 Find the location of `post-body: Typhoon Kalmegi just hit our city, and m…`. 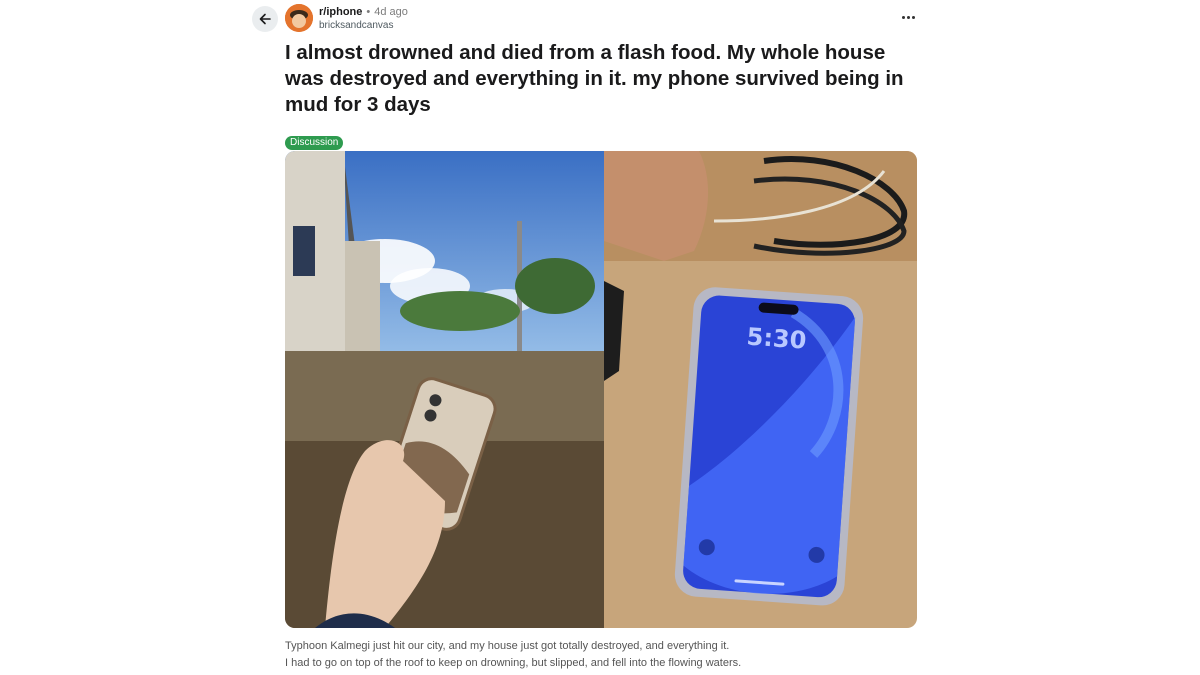

post-body: Typhoon Kalmegi just hit our city, and m… is located at coordinates (605, 655).